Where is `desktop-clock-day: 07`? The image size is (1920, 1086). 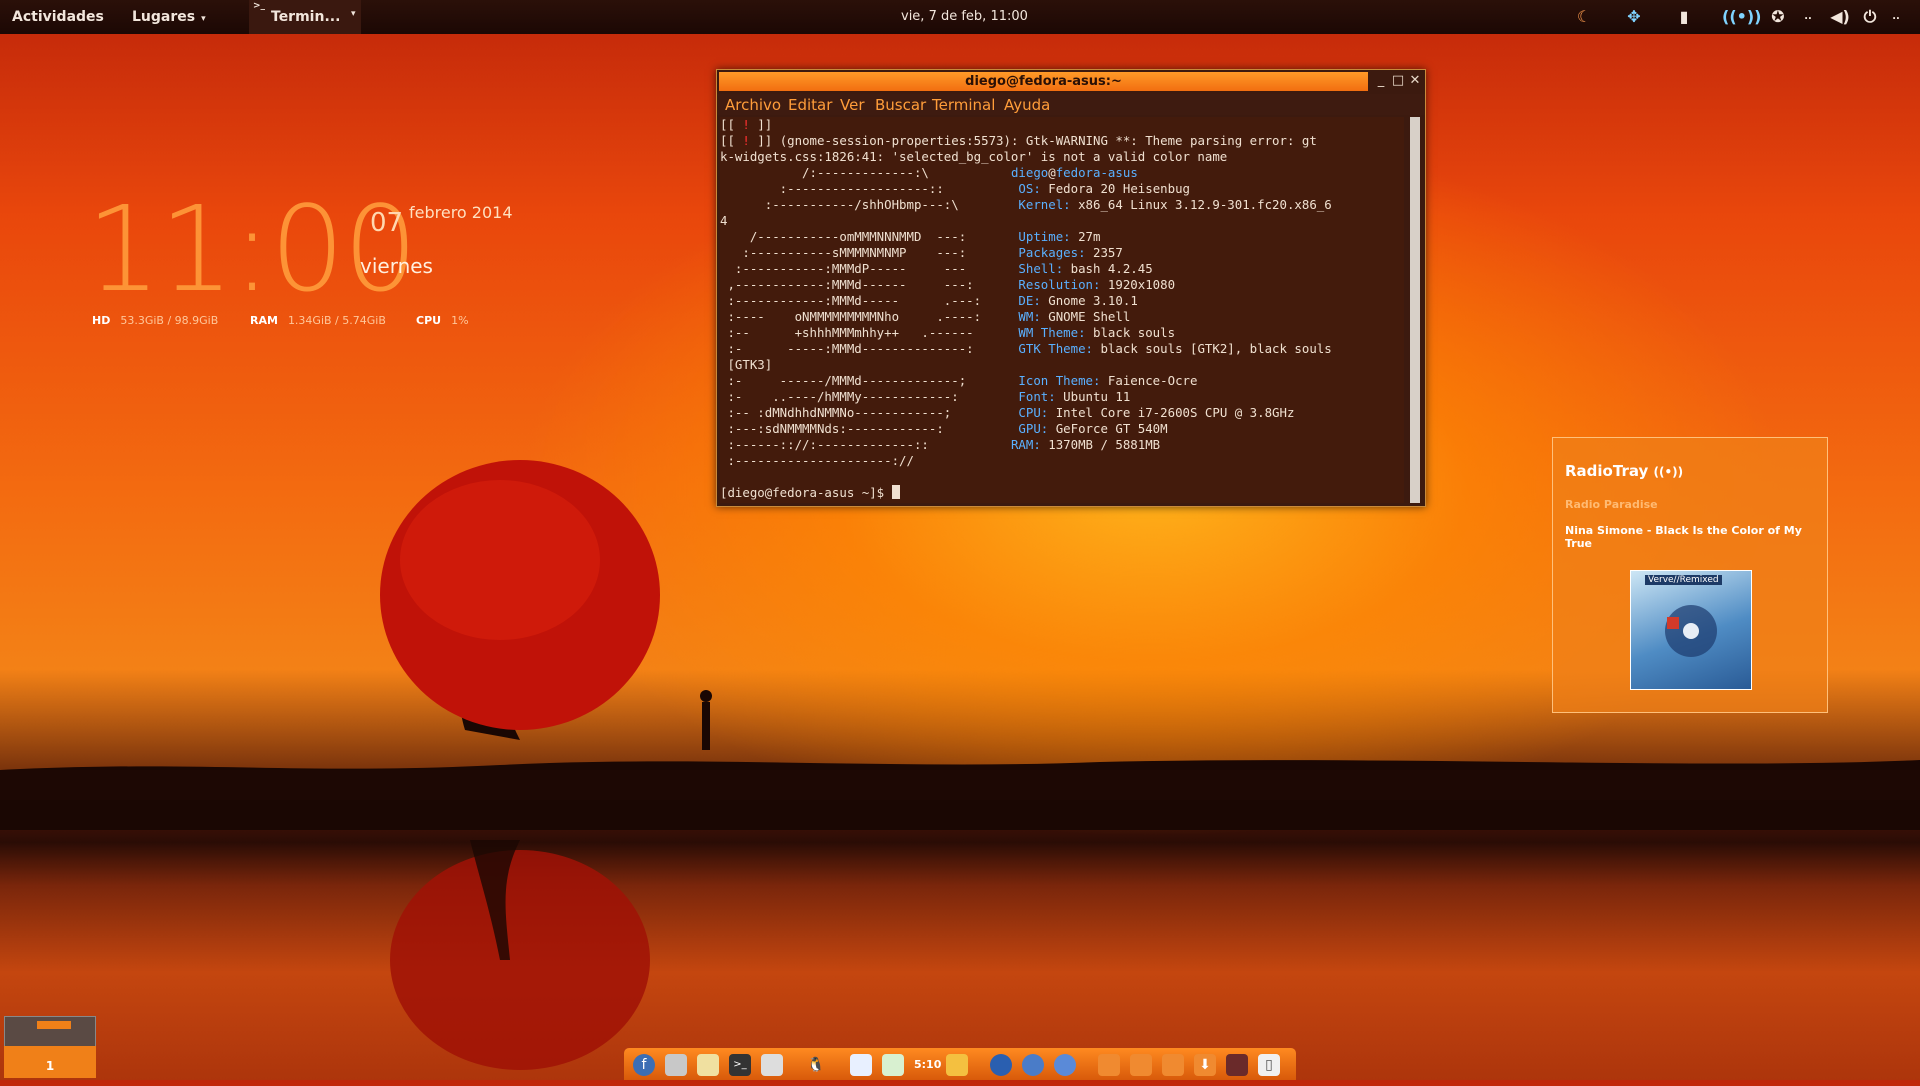 desktop-clock-day: 07 is located at coordinates (387, 223).